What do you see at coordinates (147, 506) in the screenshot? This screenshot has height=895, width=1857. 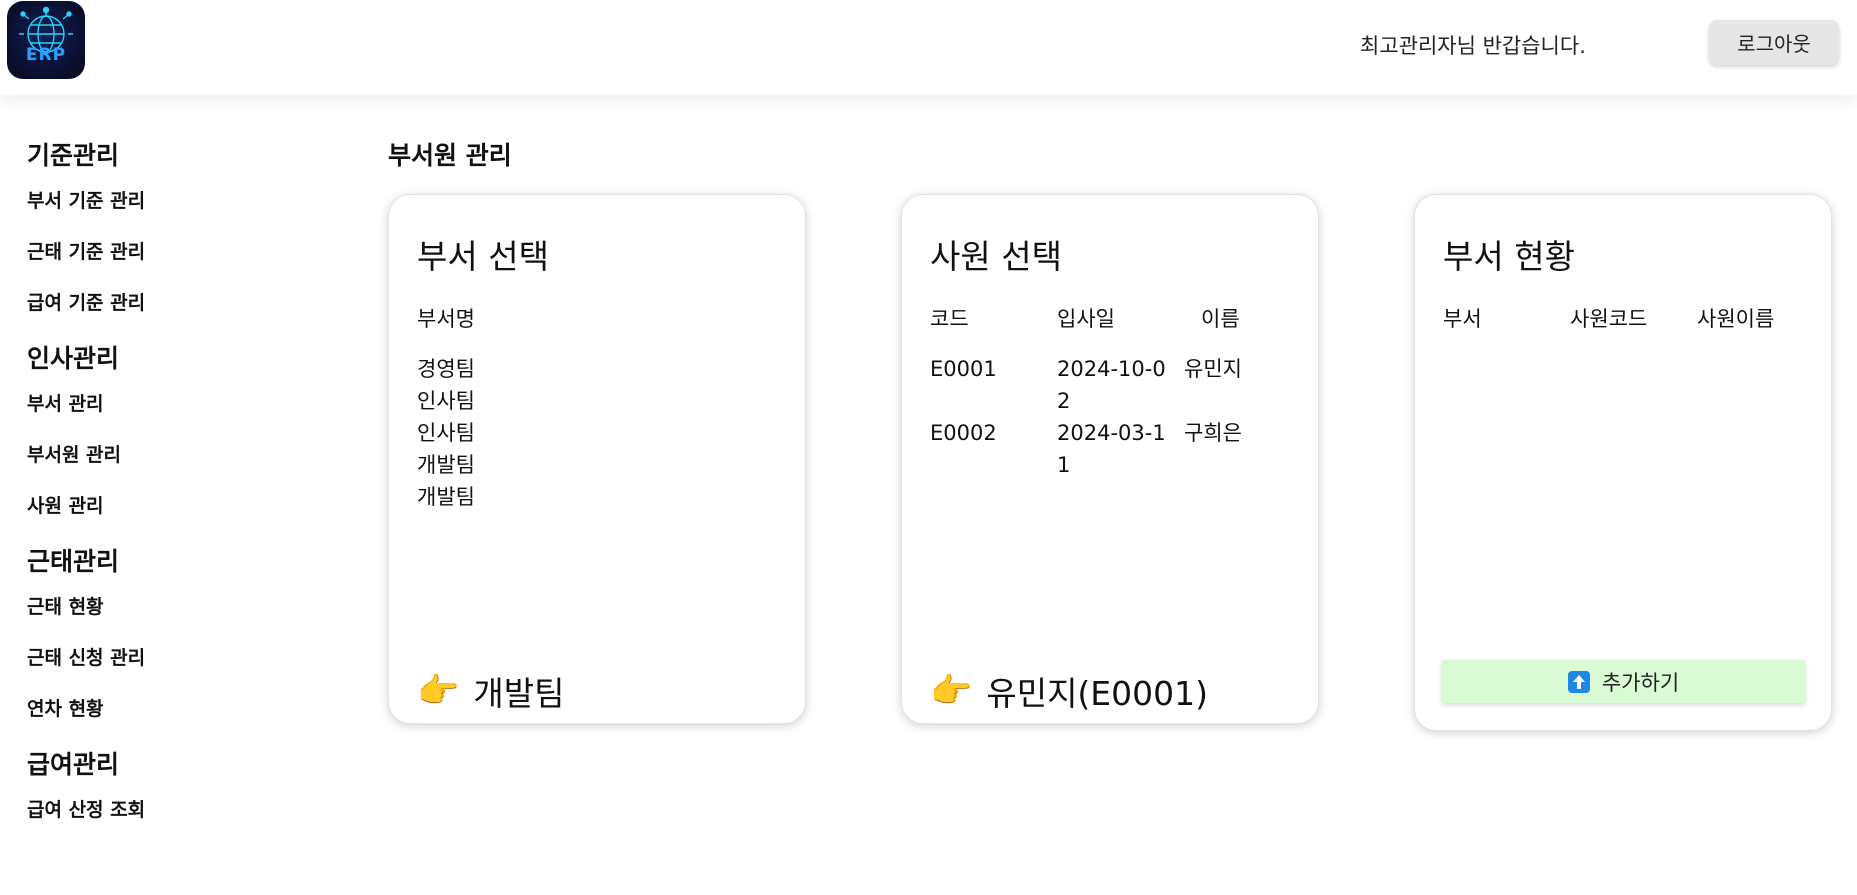 I see `sidebar-item-employees: 사원 관리` at bounding box center [147, 506].